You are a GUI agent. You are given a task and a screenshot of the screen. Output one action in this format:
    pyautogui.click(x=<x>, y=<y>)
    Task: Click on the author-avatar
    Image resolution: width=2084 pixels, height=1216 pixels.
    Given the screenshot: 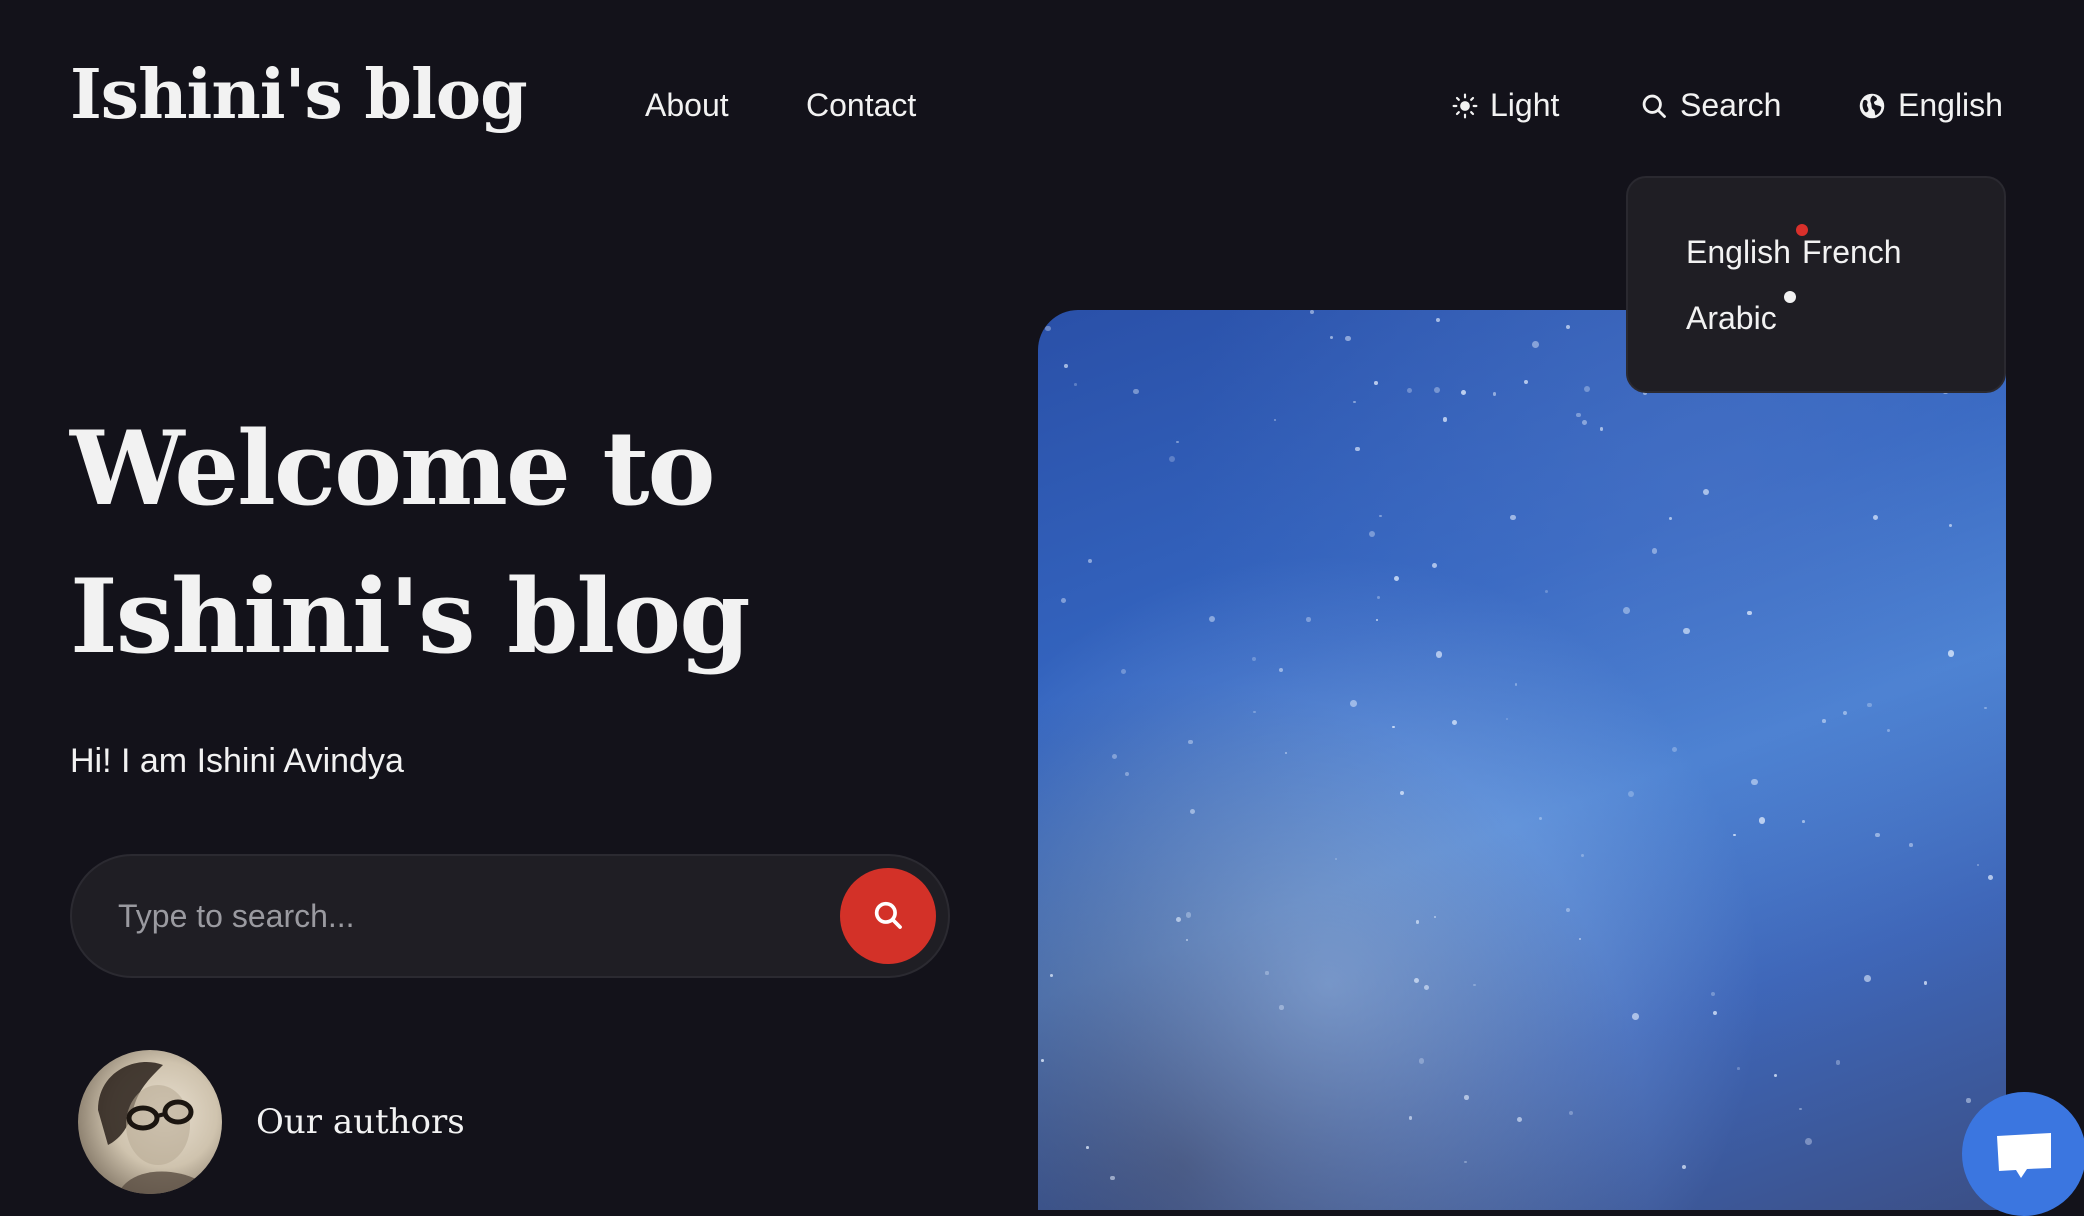 What is the action you would take?
    pyautogui.click(x=150, y=1122)
    